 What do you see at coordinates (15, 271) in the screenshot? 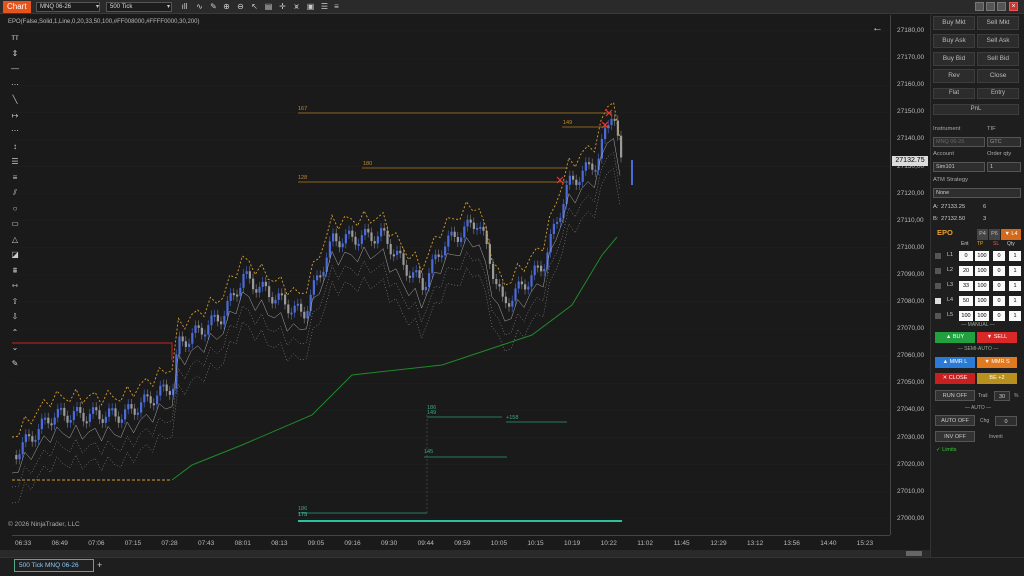
I see `gann-icon: ⩩` at bounding box center [15, 271].